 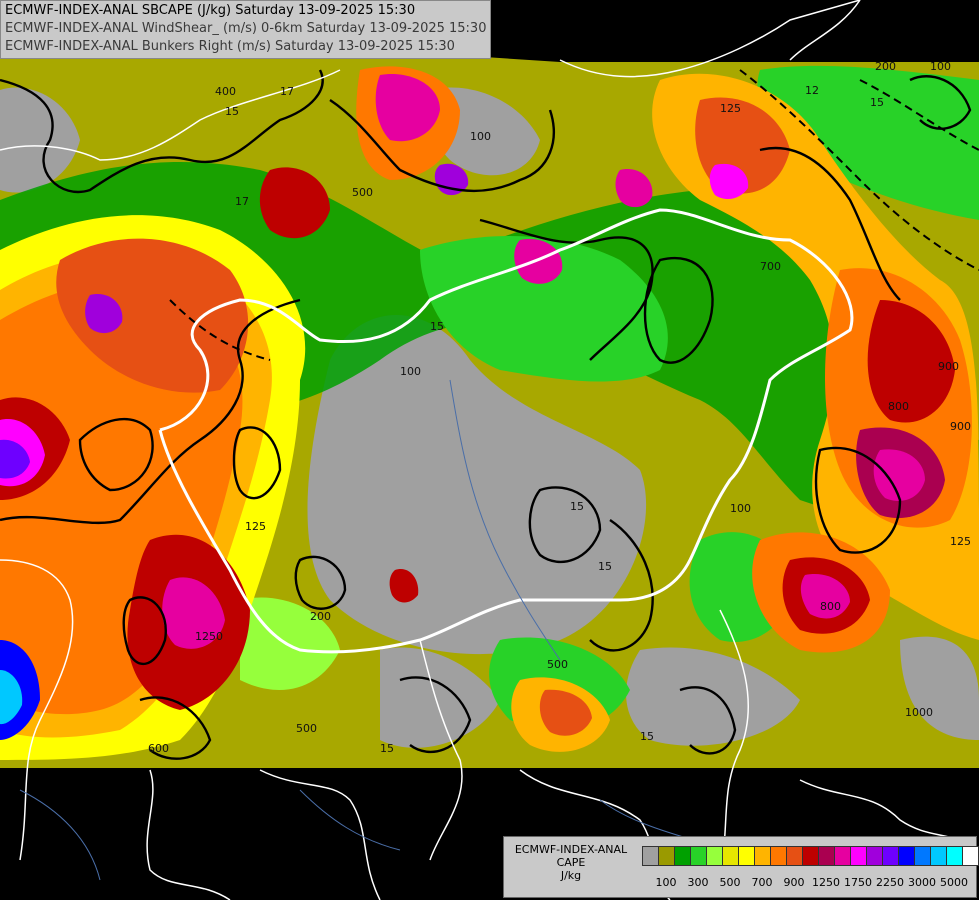 What do you see at coordinates (698, 882) in the screenshot?
I see `legend-tick: 300` at bounding box center [698, 882].